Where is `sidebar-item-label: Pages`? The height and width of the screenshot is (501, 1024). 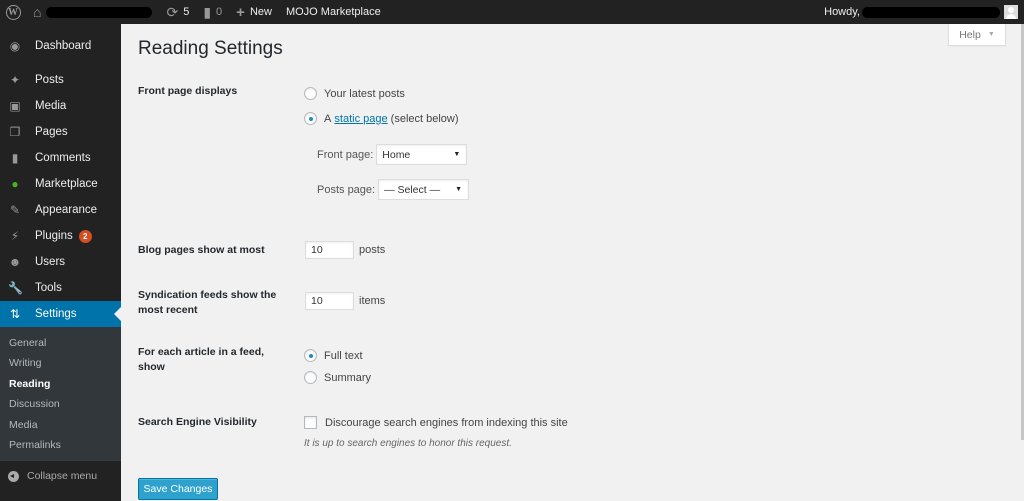 sidebar-item-label: Pages is located at coordinates (51, 132).